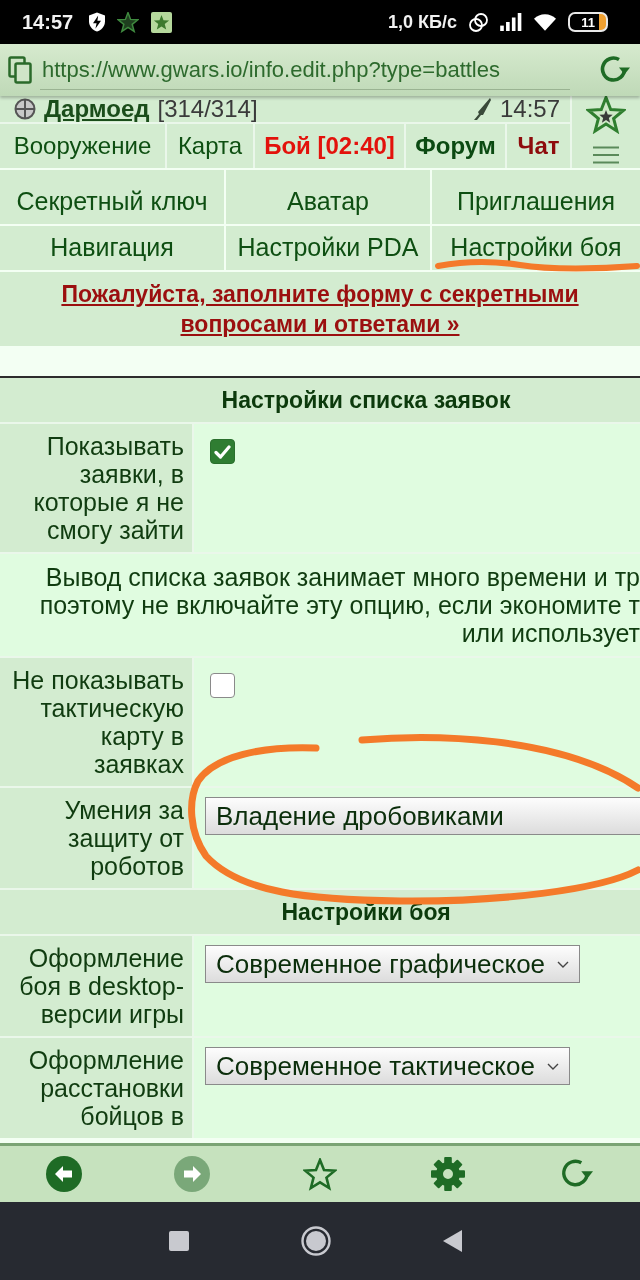 This screenshot has width=640, height=1280. What do you see at coordinates (381, 964) in the screenshot?
I see `dropdown-value: Современное графическое` at bounding box center [381, 964].